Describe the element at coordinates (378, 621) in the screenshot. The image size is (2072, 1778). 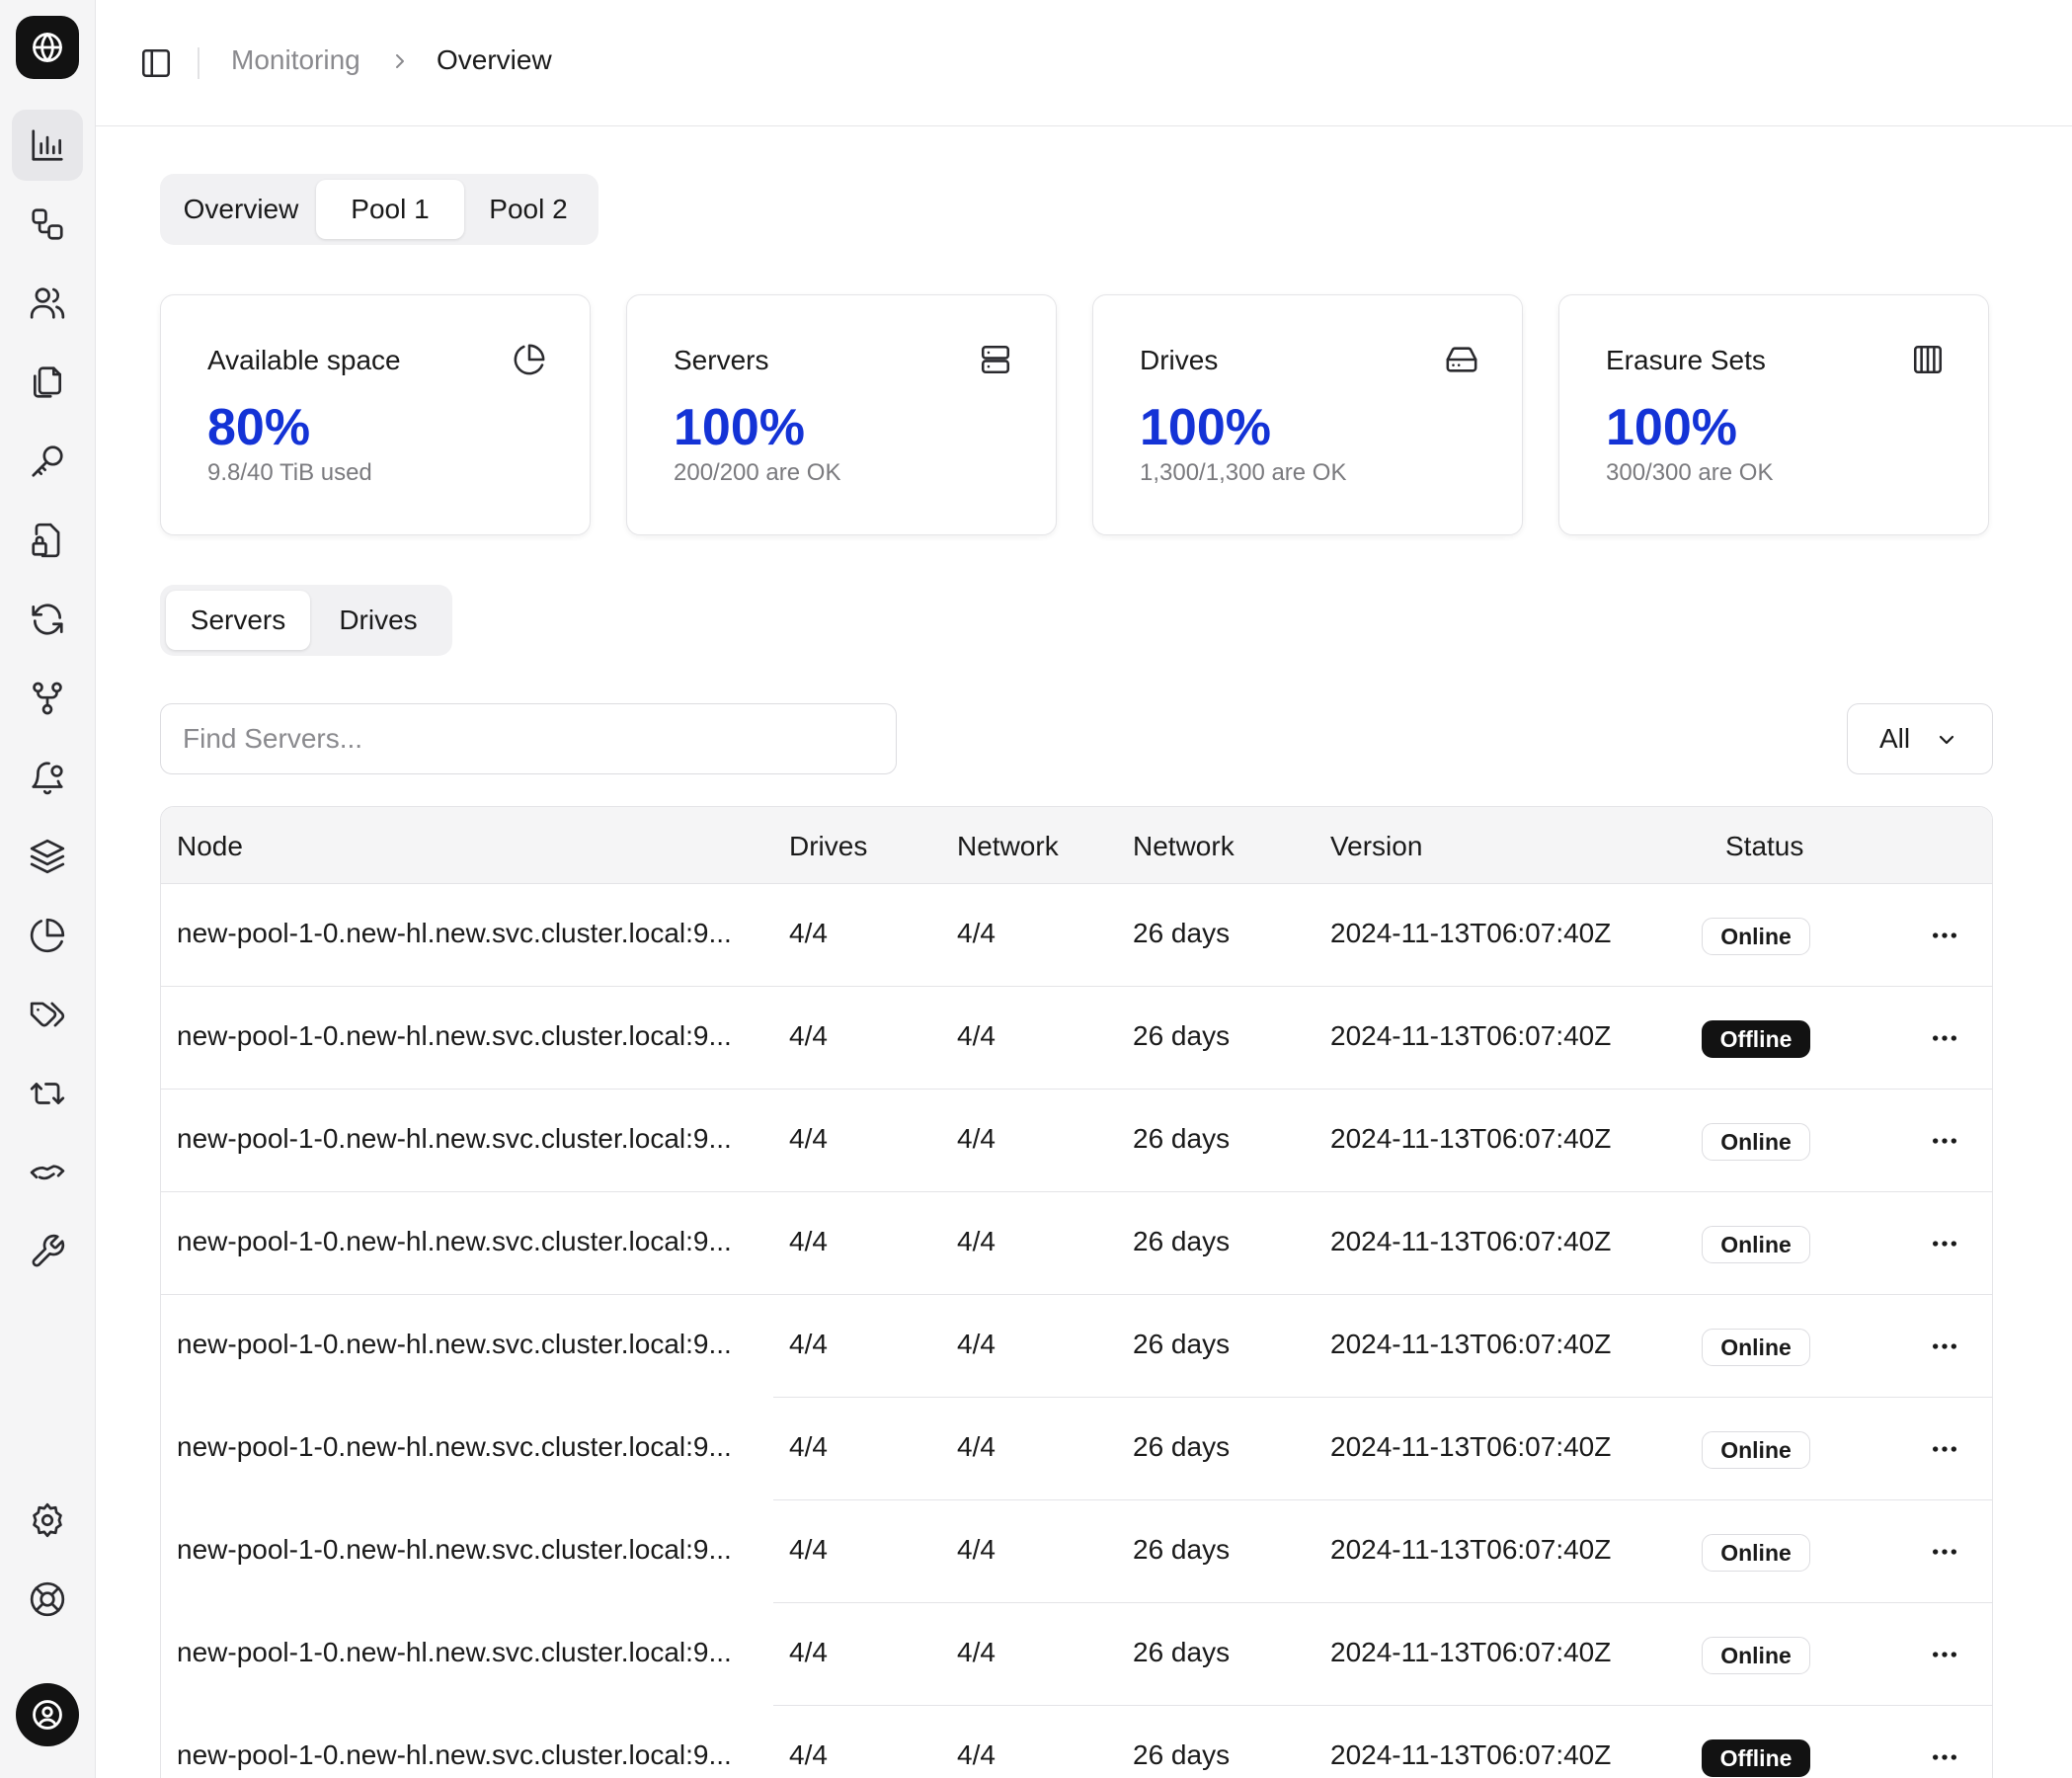
I see `tab-drives: Drives` at that location.